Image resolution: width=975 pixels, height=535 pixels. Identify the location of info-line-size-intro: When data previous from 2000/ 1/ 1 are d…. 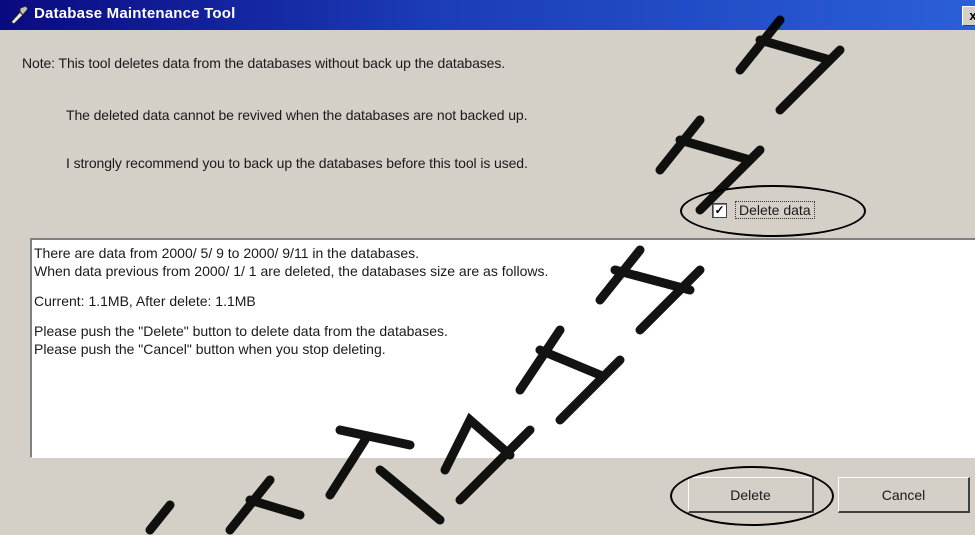
(291, 271).